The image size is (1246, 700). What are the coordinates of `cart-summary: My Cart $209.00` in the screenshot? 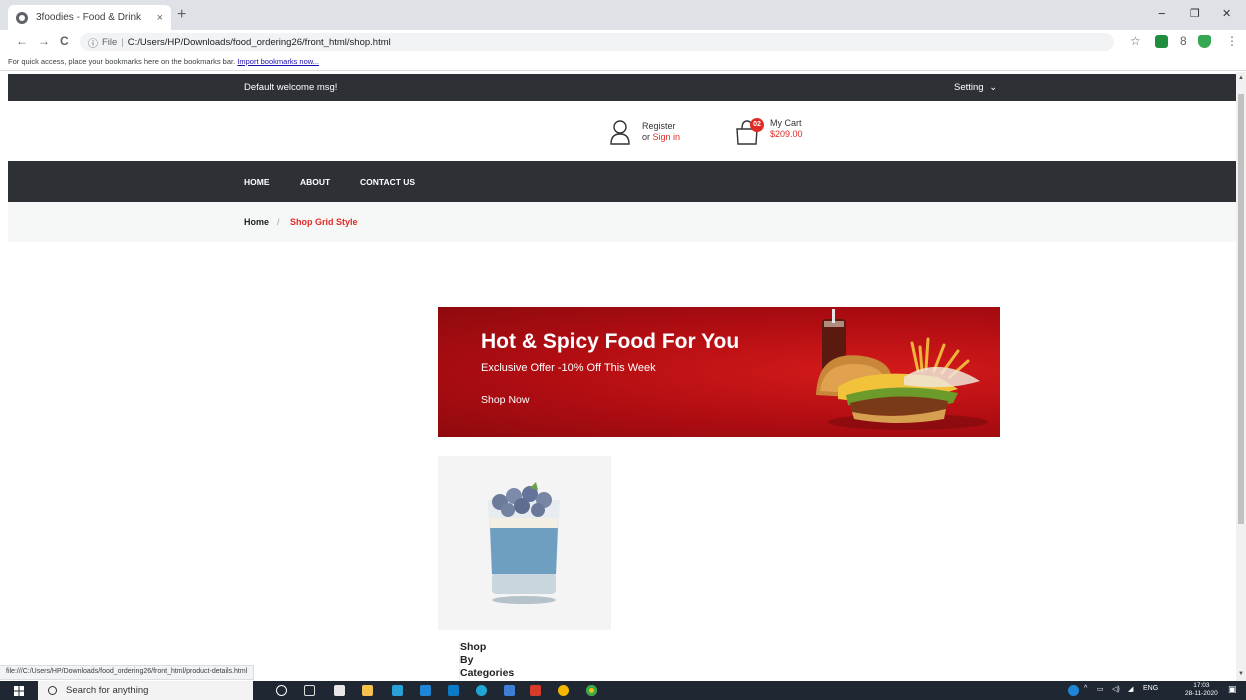 It's located at (786, 129).